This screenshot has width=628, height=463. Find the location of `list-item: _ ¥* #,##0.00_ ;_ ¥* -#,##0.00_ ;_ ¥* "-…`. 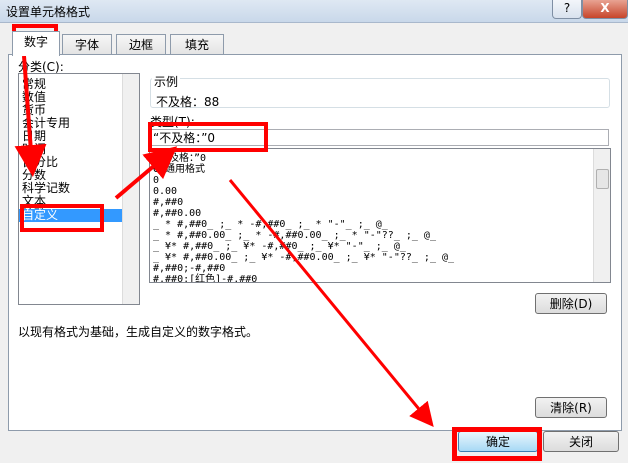

list-item: _ ¥* #,##0.00_ ;_ ¥* -#,##0.00_ ;_ ¥* "-… is located at coordinates (303, 257).